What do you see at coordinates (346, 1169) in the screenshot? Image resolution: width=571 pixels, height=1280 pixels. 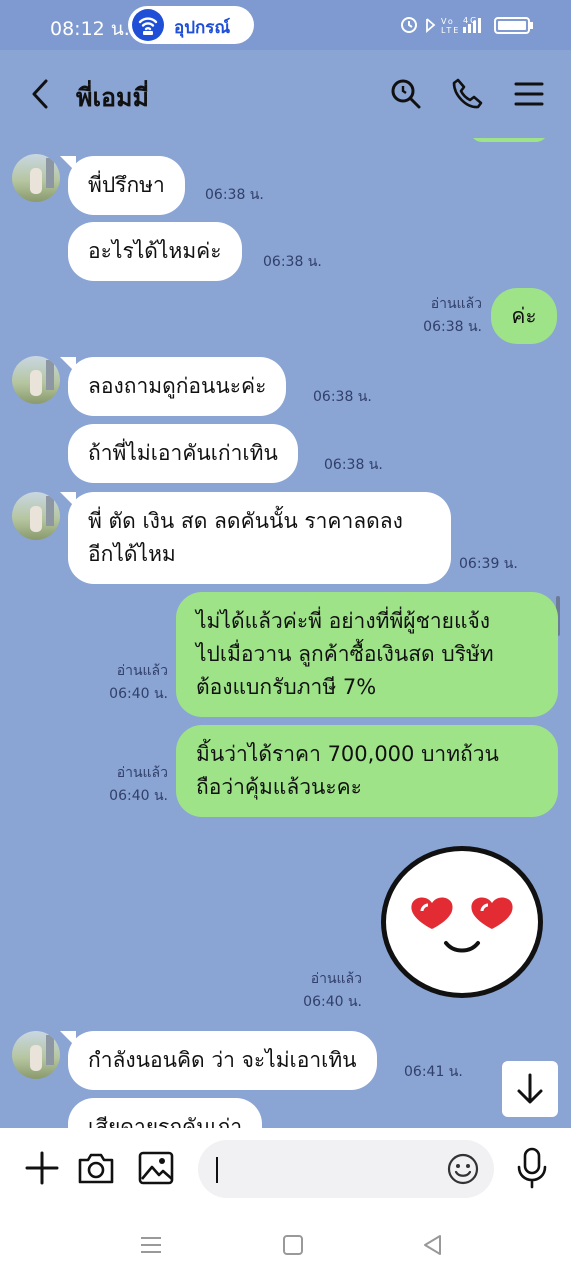 I see `message-input` at bounding box center [346, 1169].